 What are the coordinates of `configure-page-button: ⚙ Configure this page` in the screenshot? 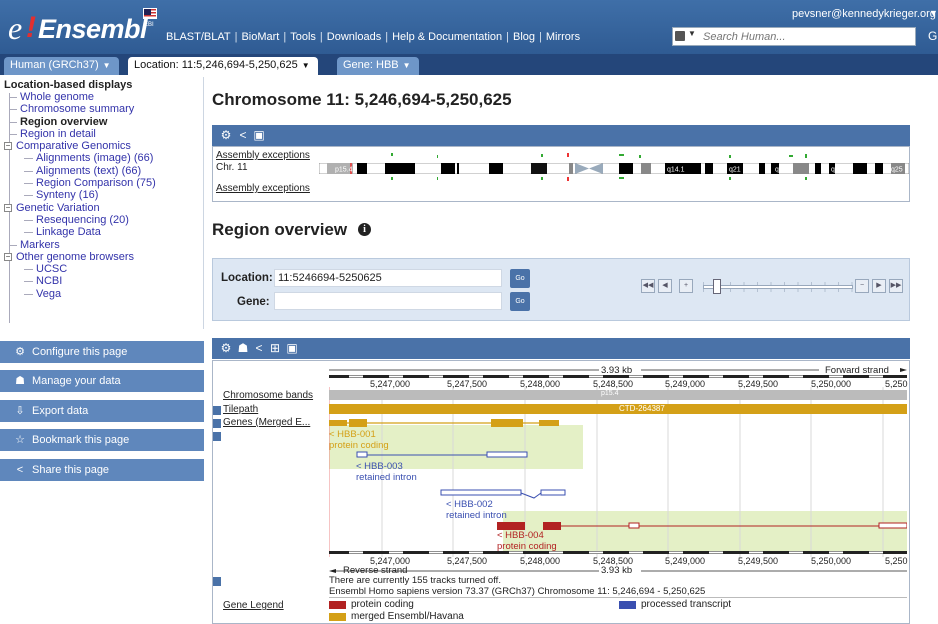 It's located at (102, 352).